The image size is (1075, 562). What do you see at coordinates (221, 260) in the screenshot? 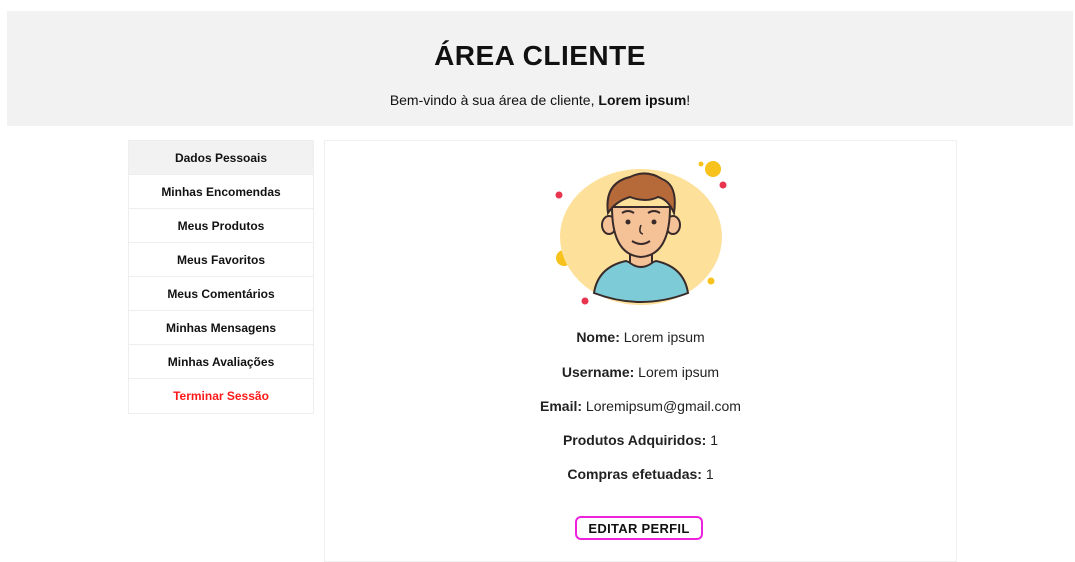
I see `sidebar-item-meus-favoritos: Meus Favoritos` at bounding box center [221, 260].